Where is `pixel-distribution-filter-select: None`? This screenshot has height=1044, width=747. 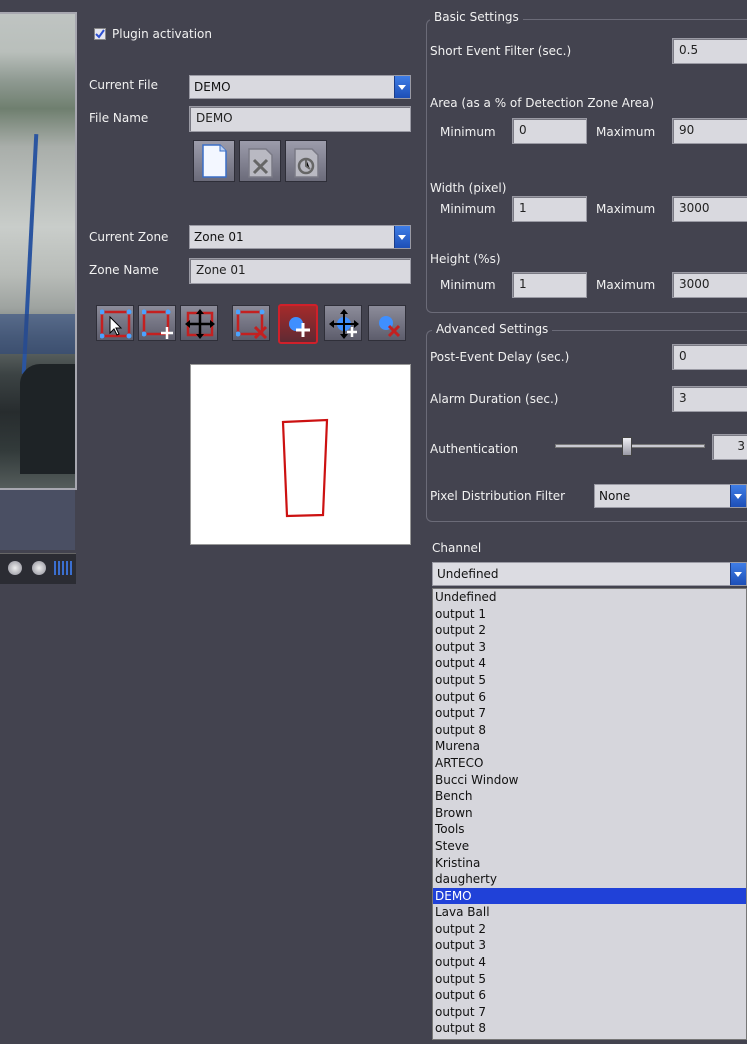 pixel-distribution-filter-select: None is located at coordinates (670, 496).